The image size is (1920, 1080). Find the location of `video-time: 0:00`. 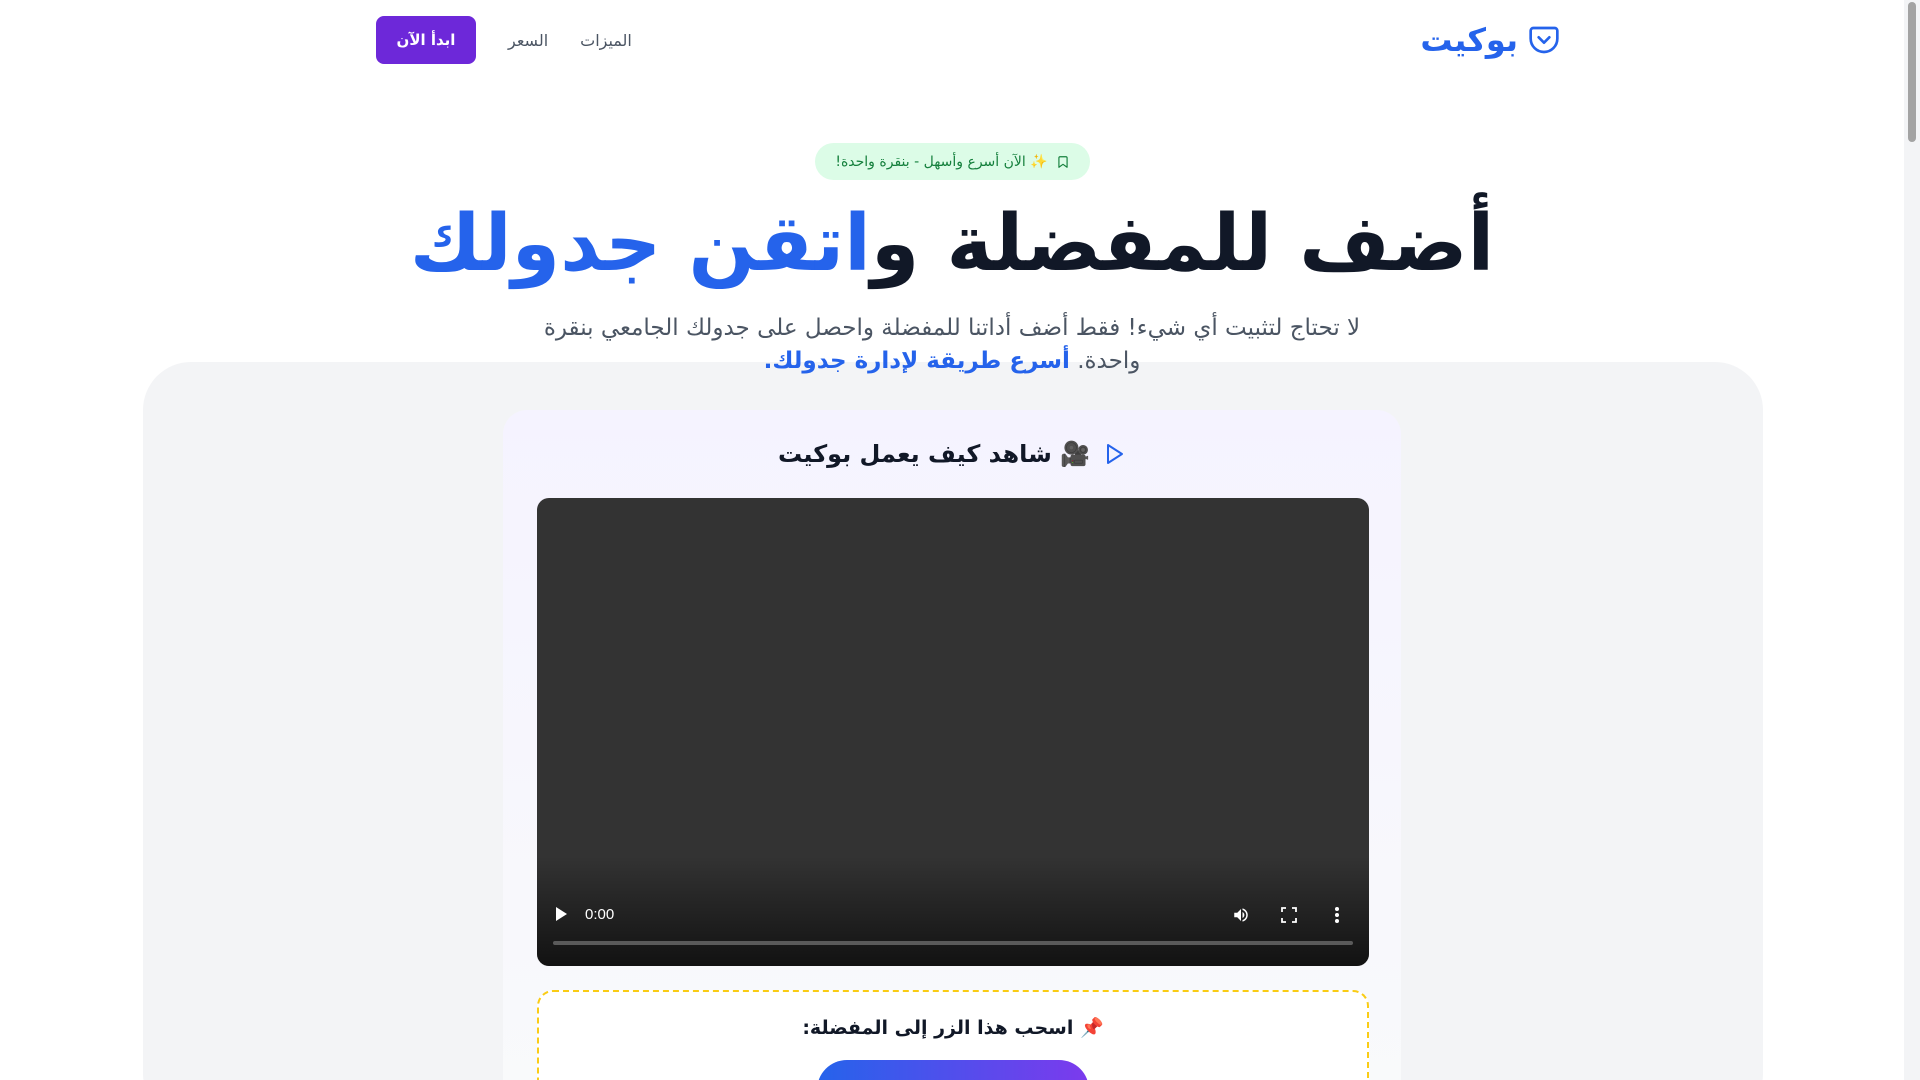

video-time: 0:00 is located at coordinates (600, 914).